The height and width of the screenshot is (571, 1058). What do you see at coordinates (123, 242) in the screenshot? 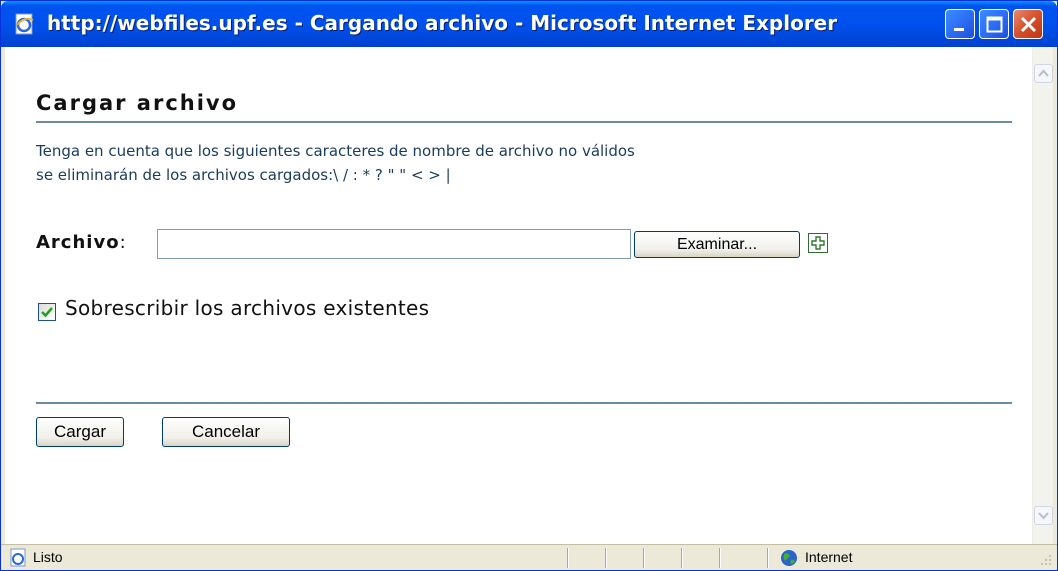
I see `file-label-colon: :` at bounding box center [123, 242].